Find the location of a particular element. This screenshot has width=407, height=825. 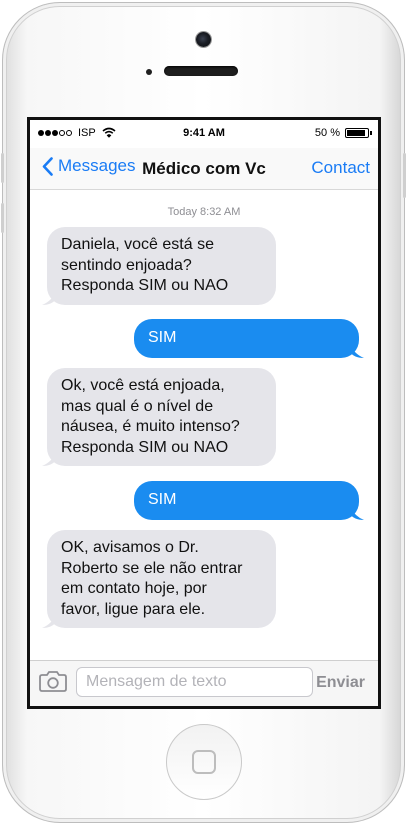

message-line: OK, avisamos o Dr. is located at coordinates (130, 547).